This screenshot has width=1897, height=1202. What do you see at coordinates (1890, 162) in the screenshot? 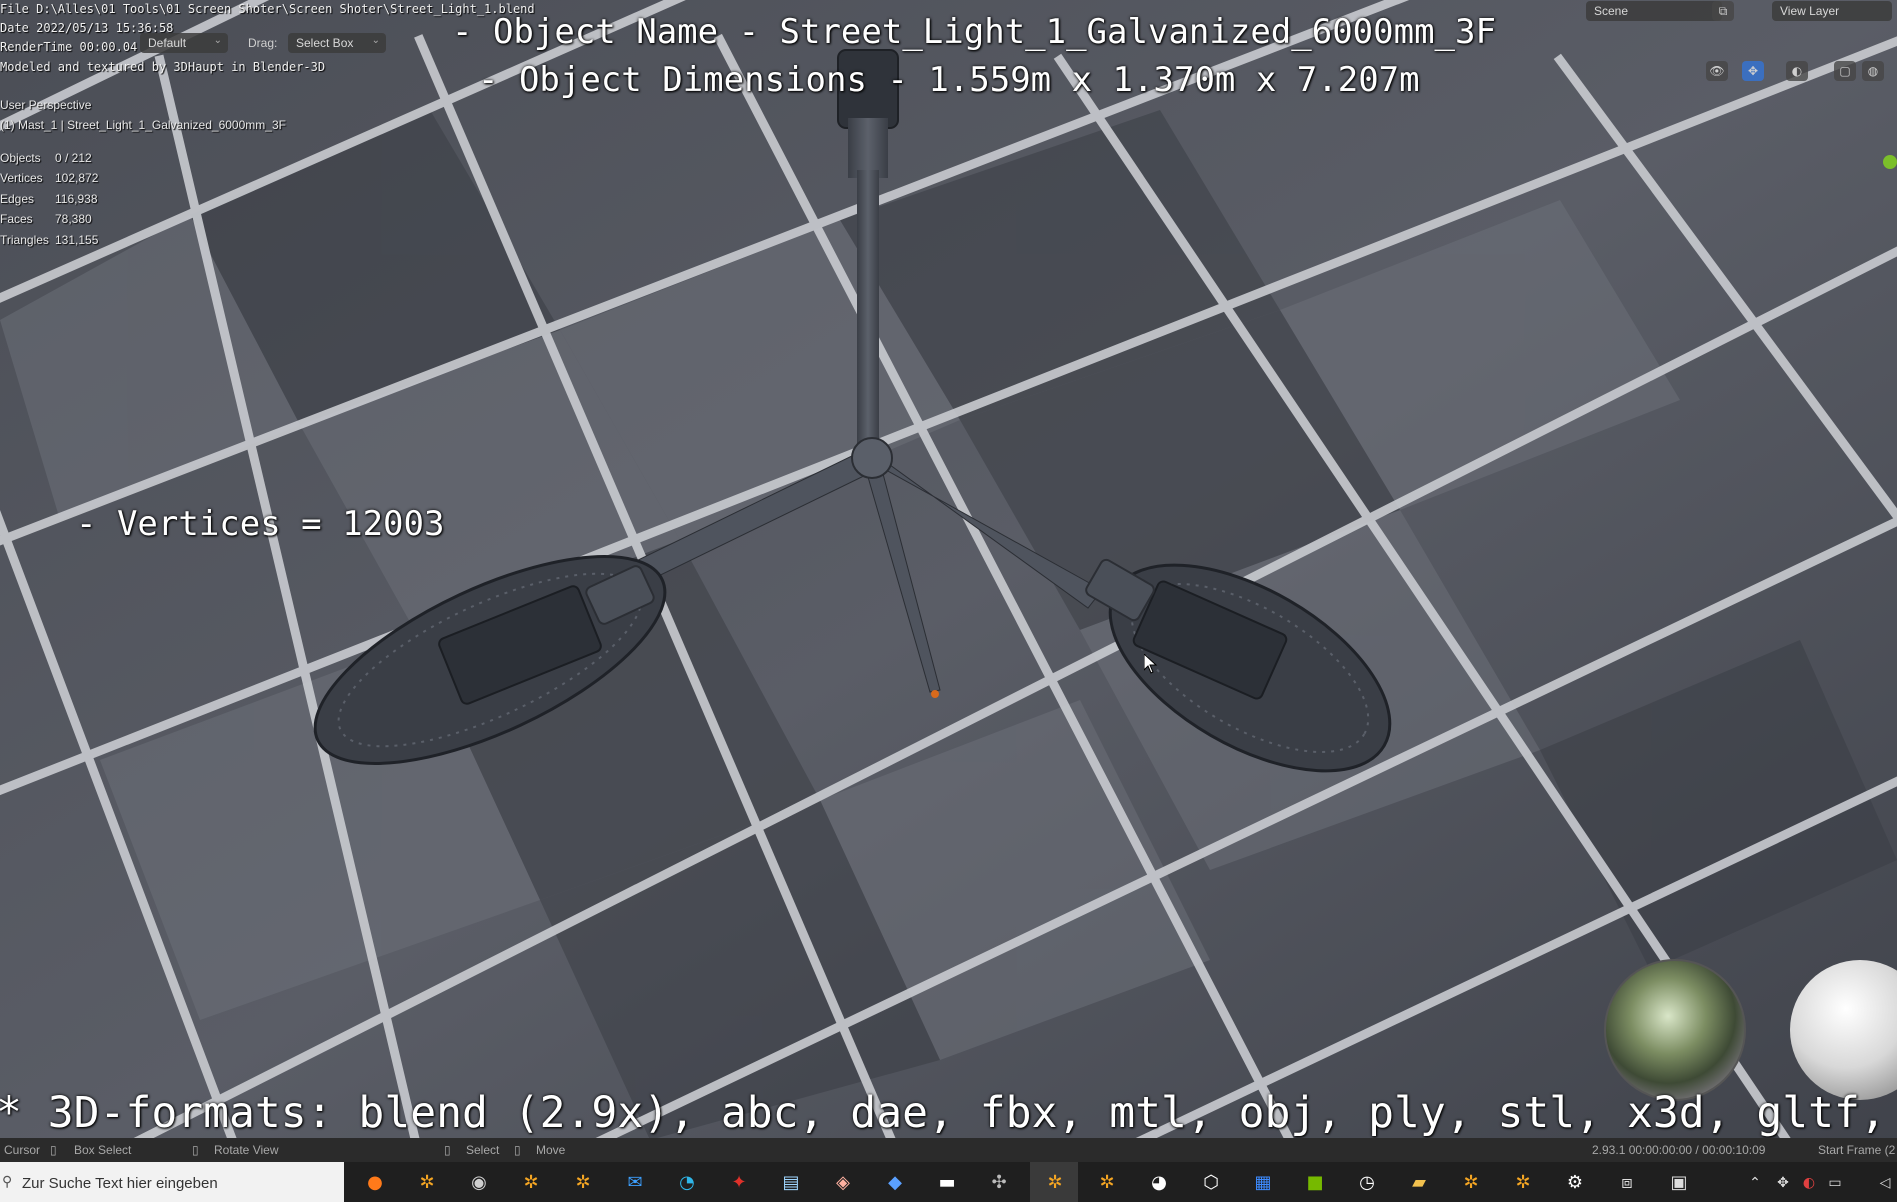
I see `nav-gizmo-y-icon` at bounding box center [1890, 162].